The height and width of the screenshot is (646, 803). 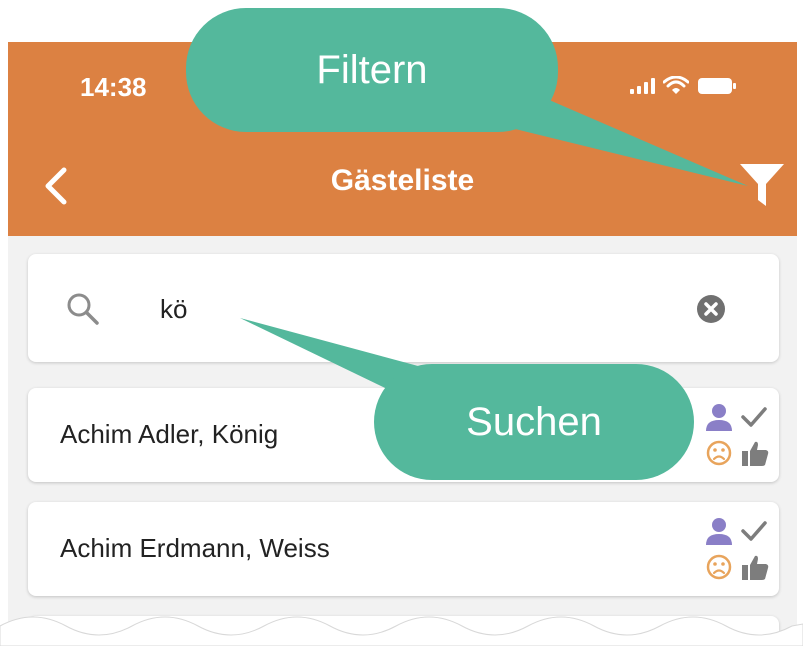 I want to click on search-callout: Suchen, so click(x=534, y=422).